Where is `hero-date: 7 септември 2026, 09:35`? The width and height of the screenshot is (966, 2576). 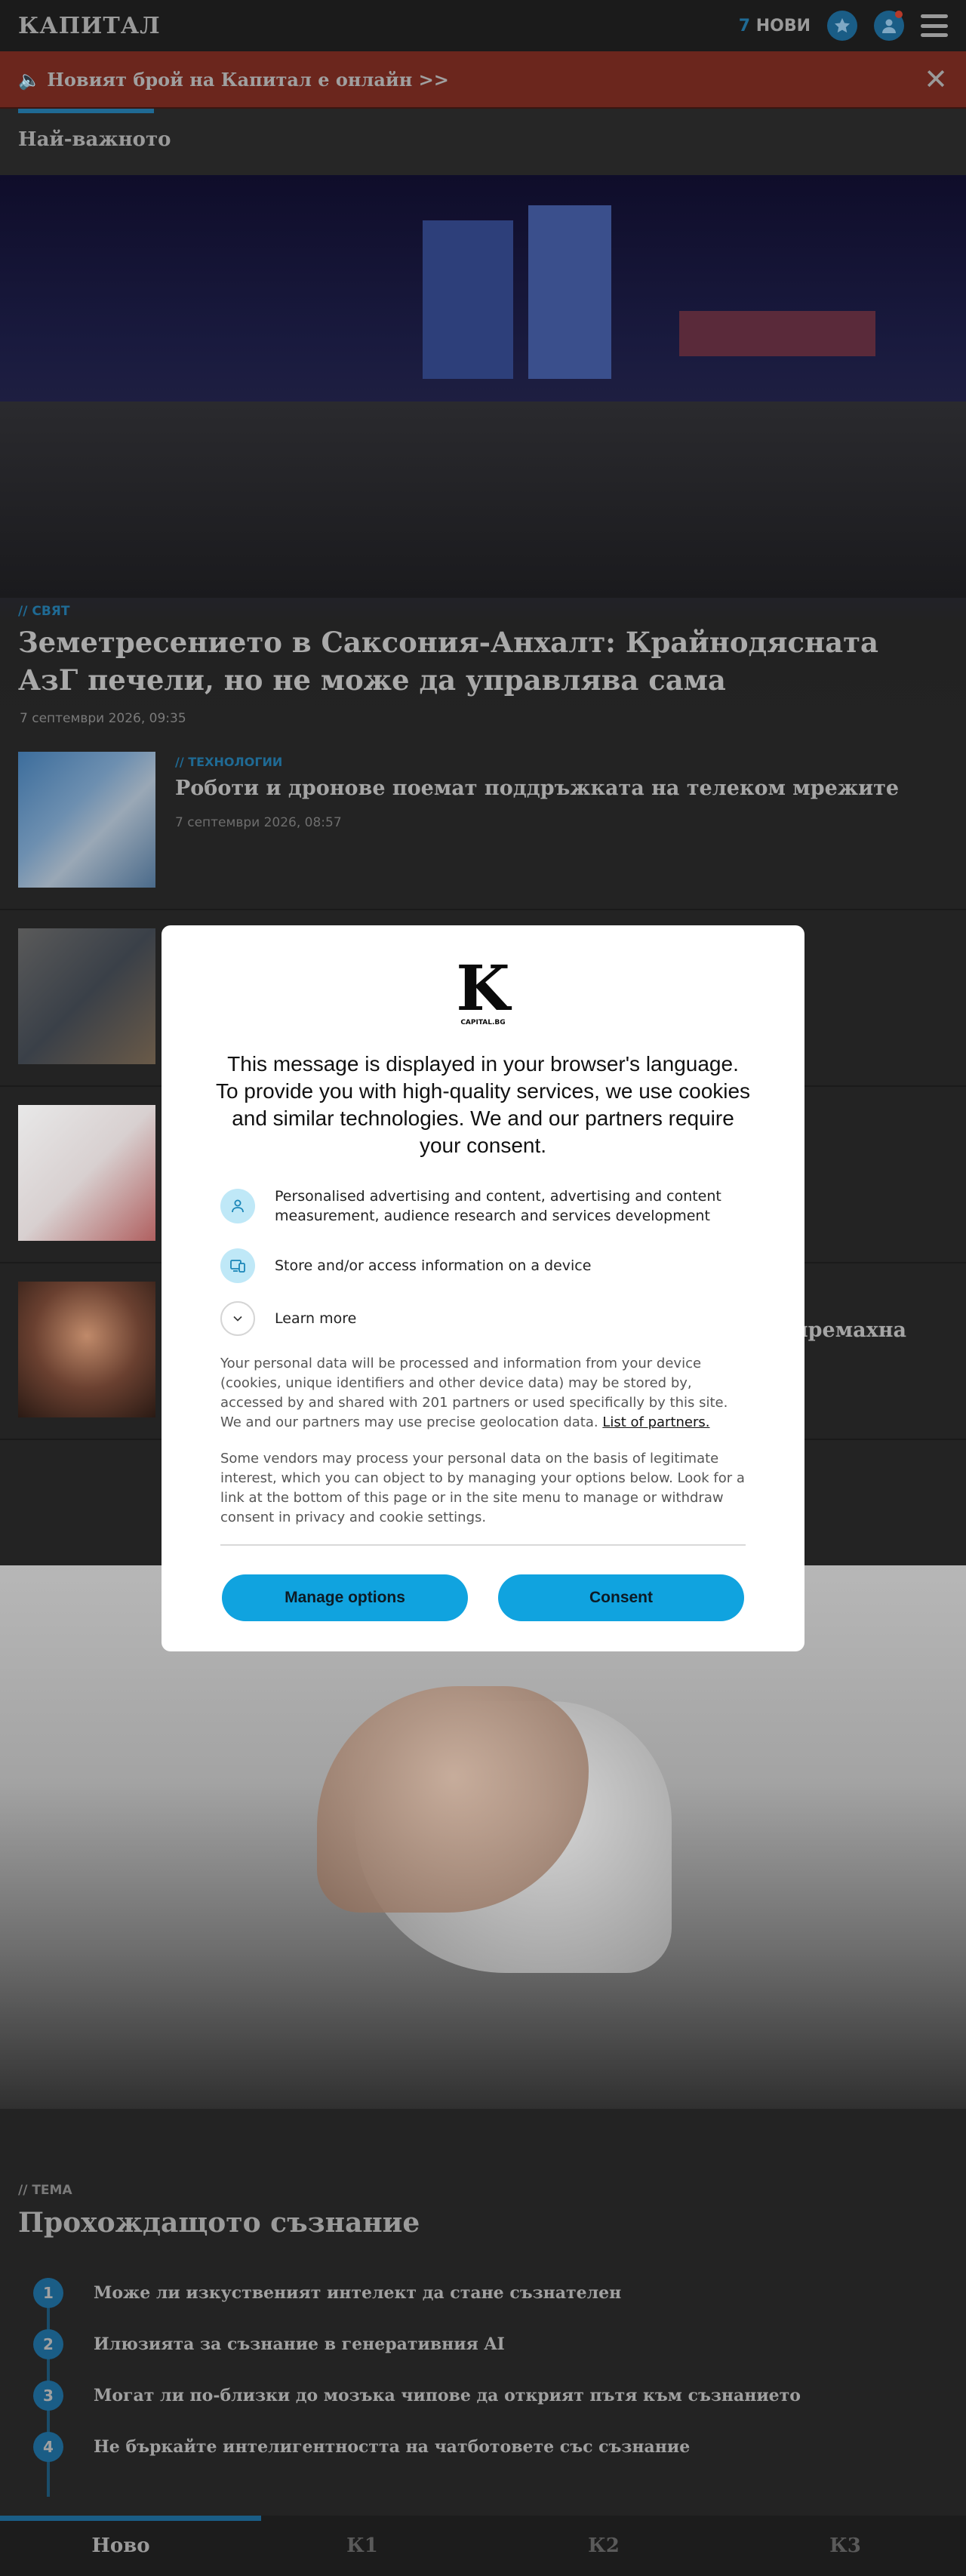
hero-date: 7 септември 2026, 09:35 is located at coordinates (103, 718).